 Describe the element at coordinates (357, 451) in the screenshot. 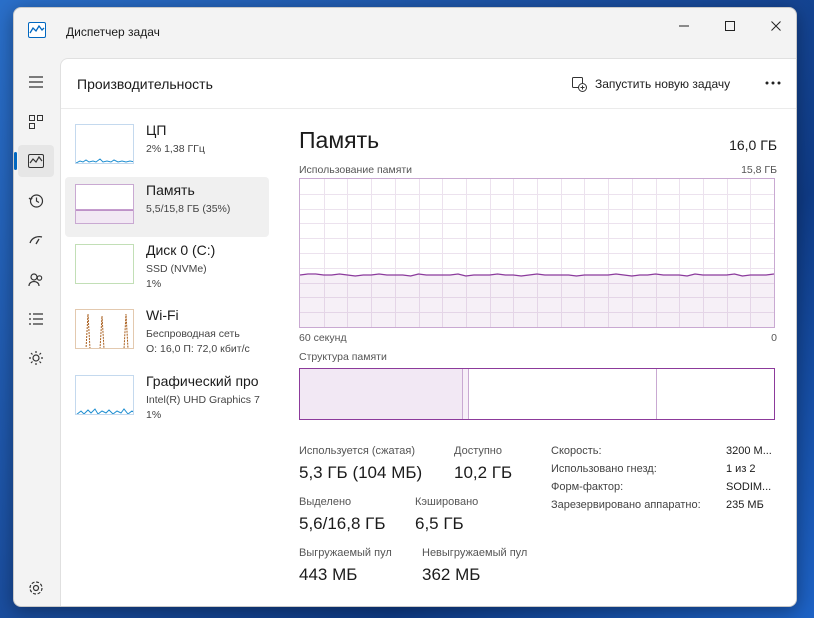

I see `in-use-label: Используется (сжатая)` at that location.